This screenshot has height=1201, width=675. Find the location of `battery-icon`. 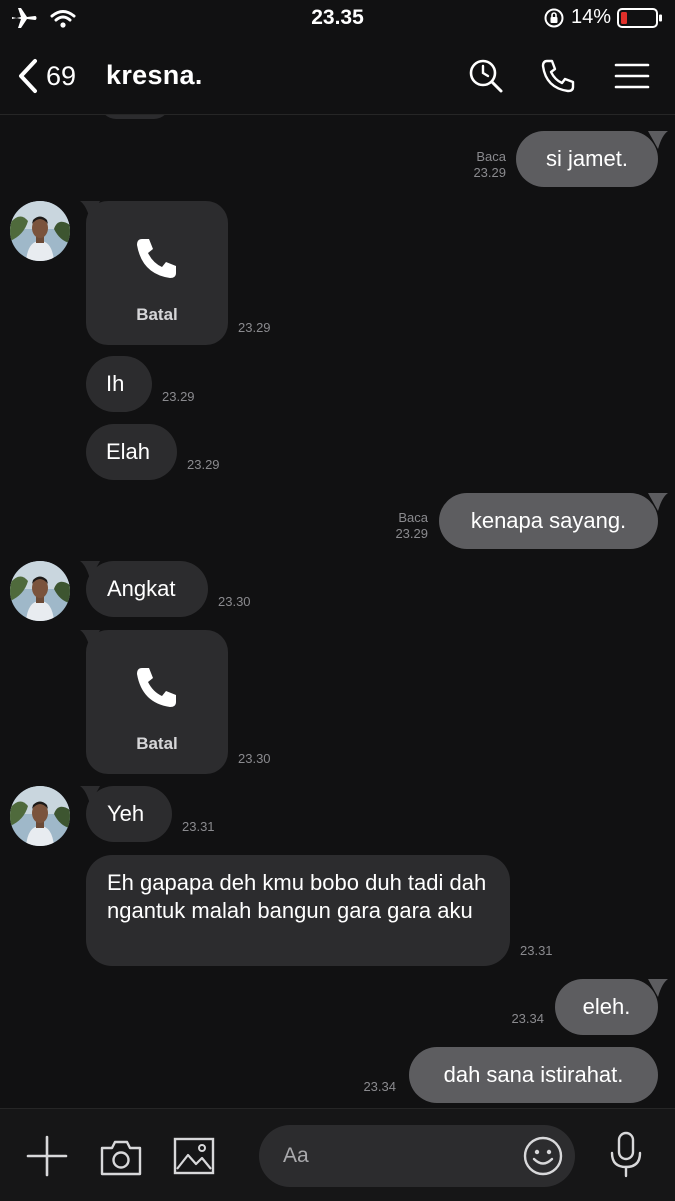

battery-icon is located at coordinates (639, 17).